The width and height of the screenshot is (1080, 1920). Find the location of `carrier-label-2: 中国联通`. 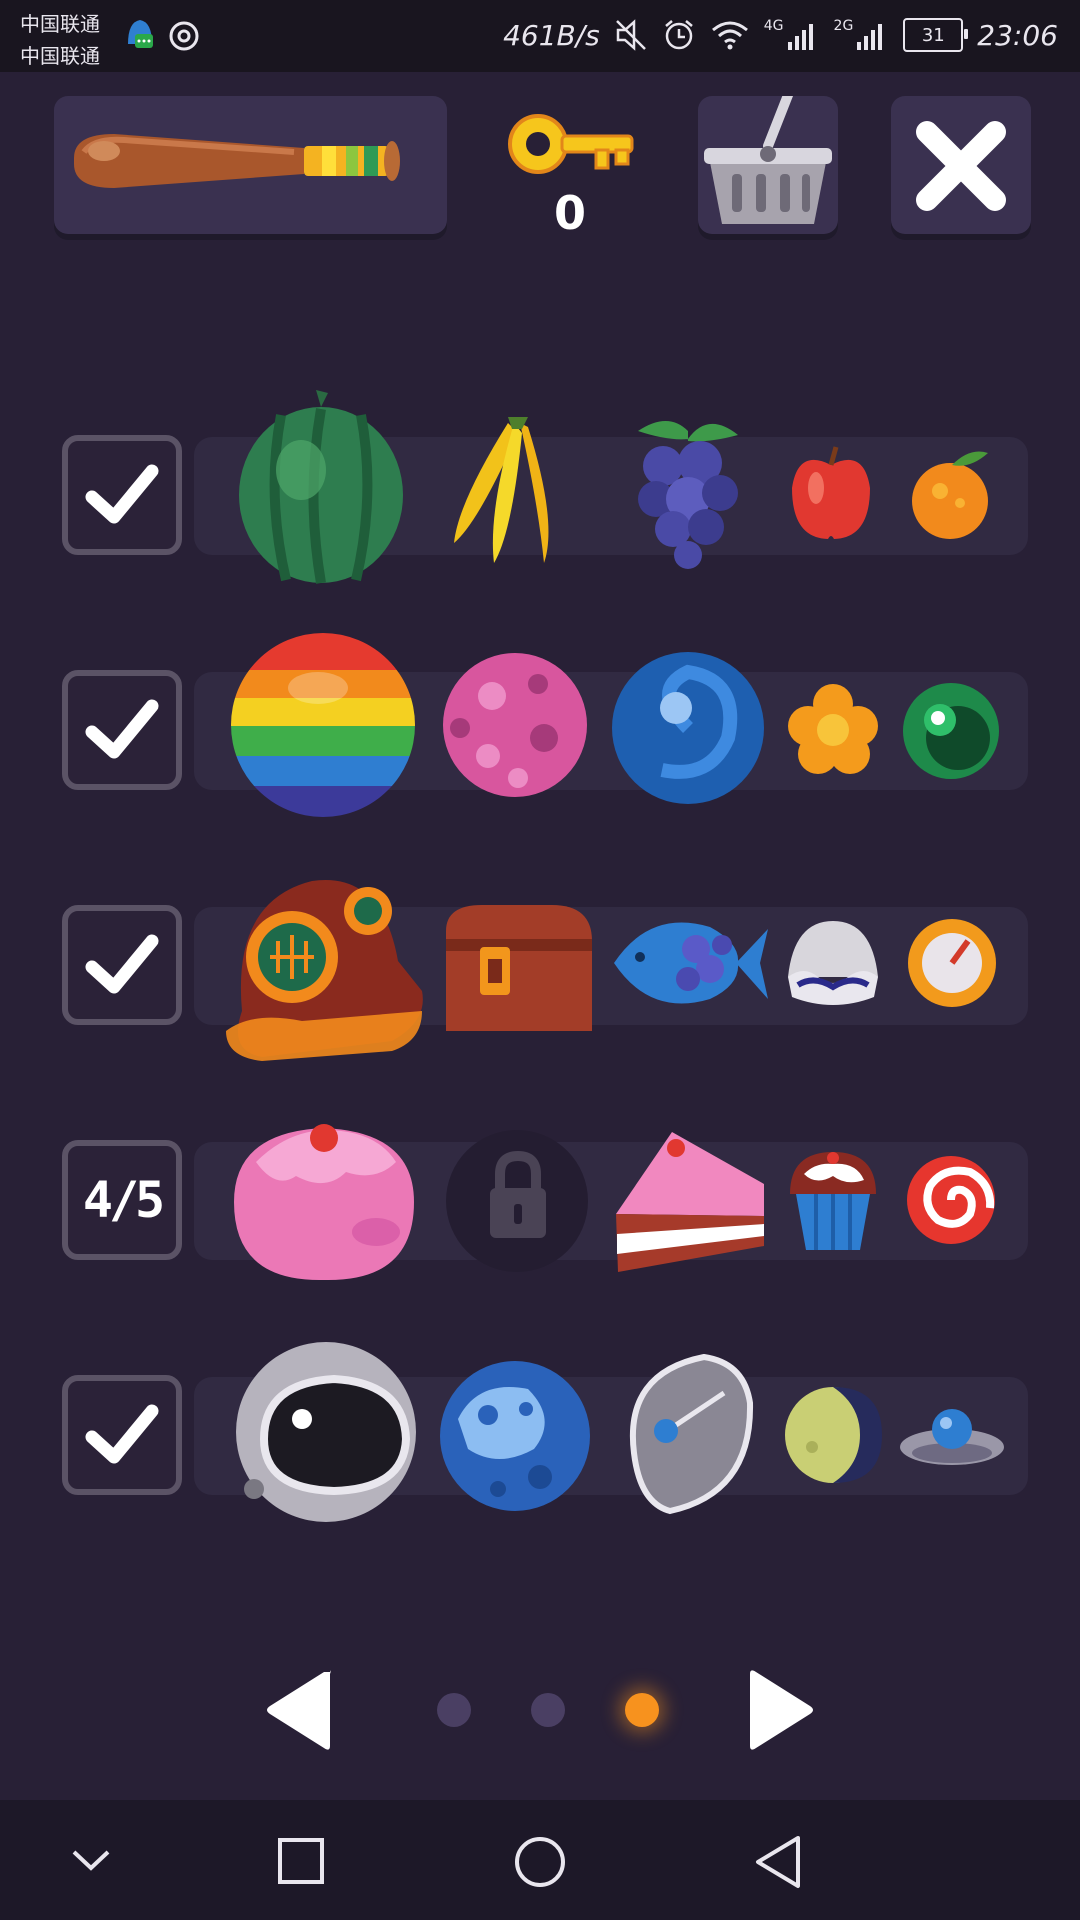

carrier-label-2: 中国联通 is located at coordinates (60, 56).